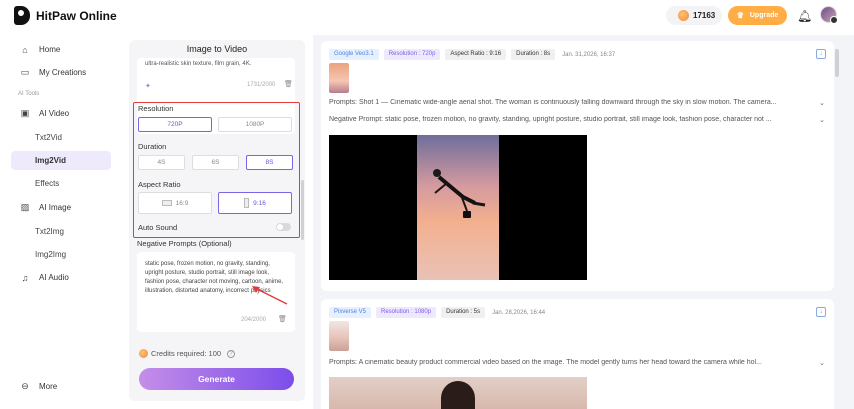 The width and height of the screenshot is (854, 409). What do you see at coordinates (261, 85) in the screenshot?
I see `prompt-char-count: 1731/2000` at bounding box center [261, 85].